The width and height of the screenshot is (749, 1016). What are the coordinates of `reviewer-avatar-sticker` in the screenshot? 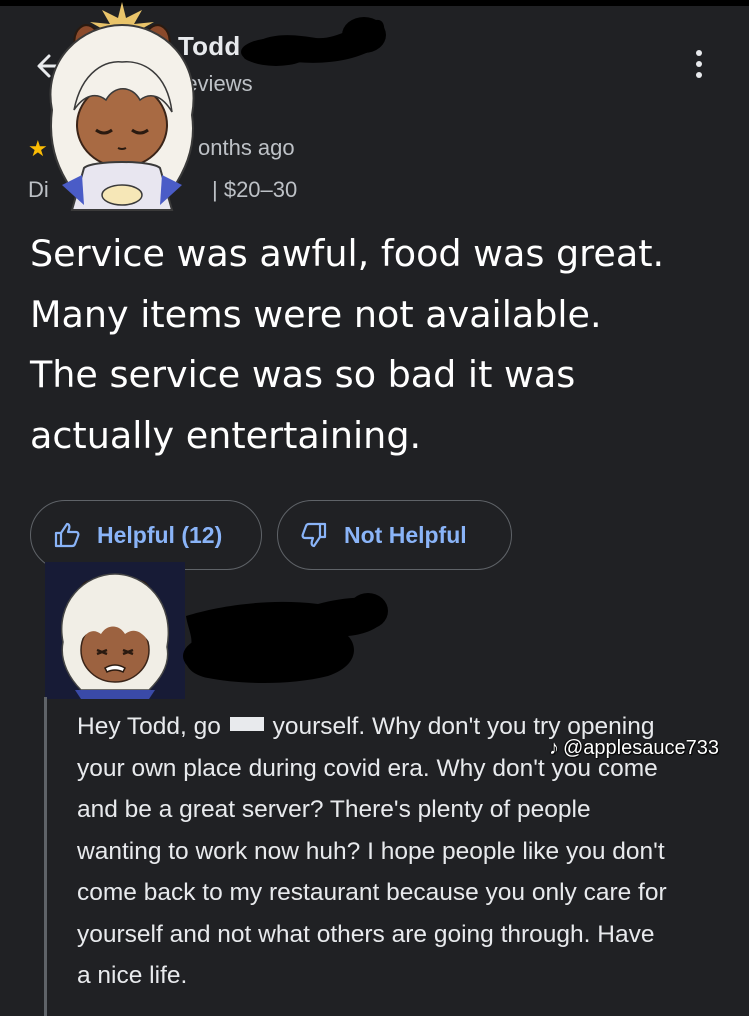 It's located at (122, 109).